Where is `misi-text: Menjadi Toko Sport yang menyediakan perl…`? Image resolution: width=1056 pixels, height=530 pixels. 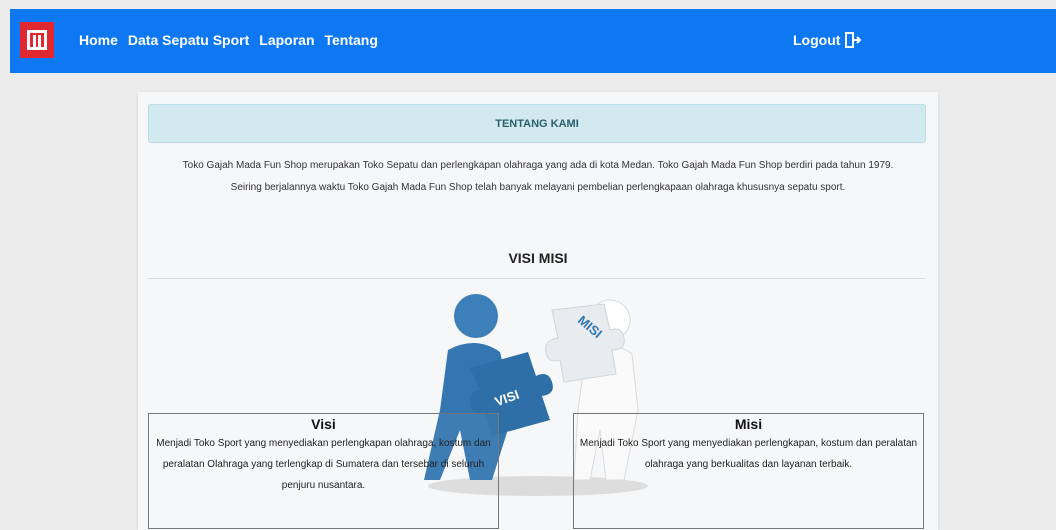
misi-text: Menjadi Toko Sport yang menyediakan perl… is located at coordinates (748, 454).